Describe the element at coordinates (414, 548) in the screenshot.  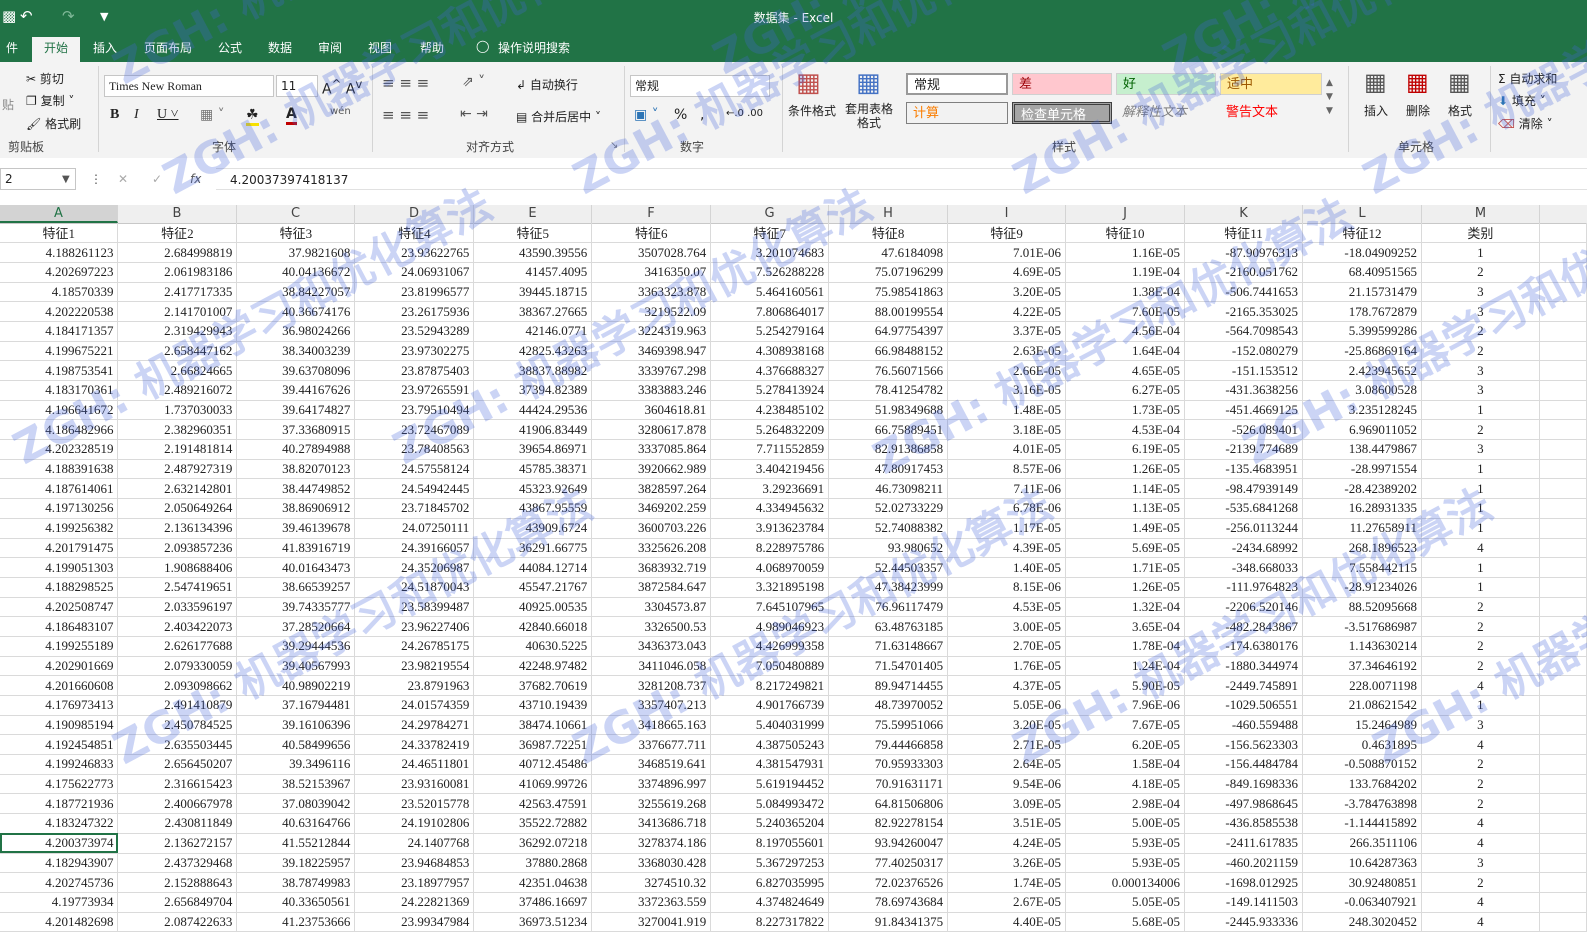
I see `table-cell: 24.39166057` at that location.